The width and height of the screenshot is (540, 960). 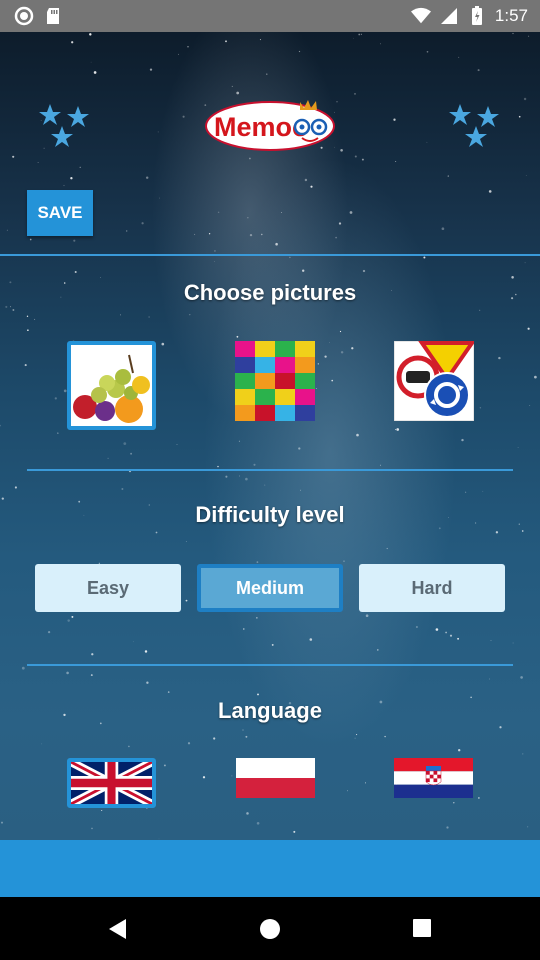 I want to click on hard-button: Hard, so click(x=432, y=588).